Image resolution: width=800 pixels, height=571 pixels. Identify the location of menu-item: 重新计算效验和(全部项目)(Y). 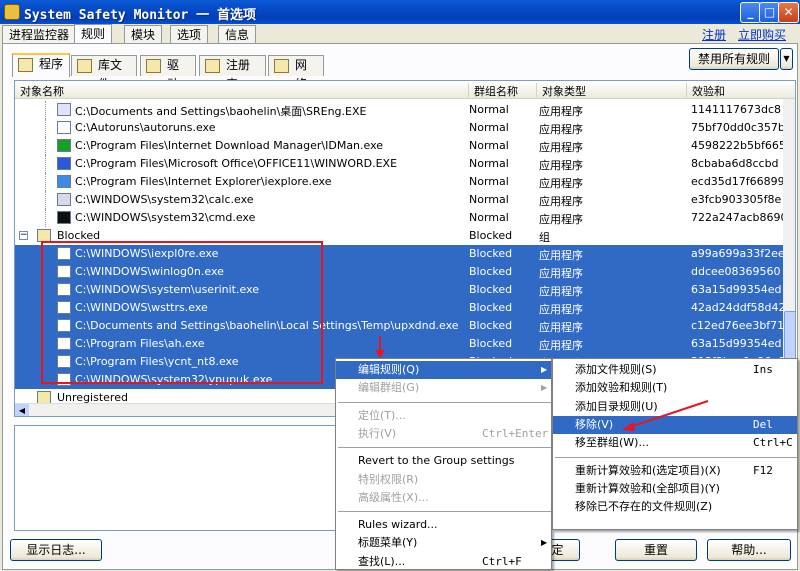
(675, 489).